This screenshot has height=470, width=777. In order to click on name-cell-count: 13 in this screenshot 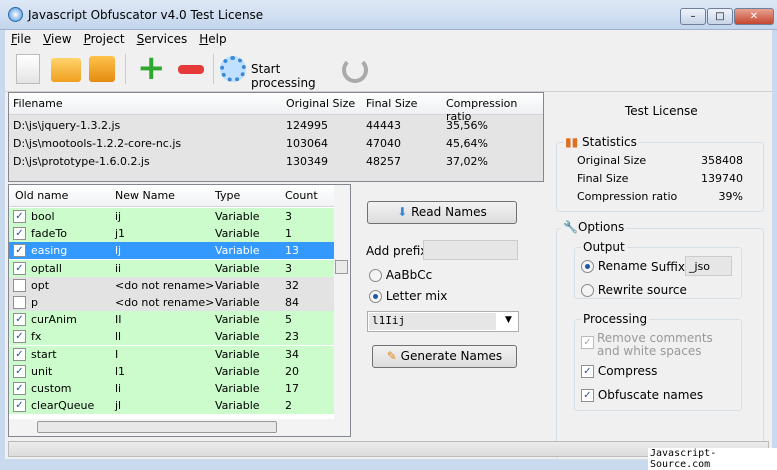, I will do `click(292, 251)`.